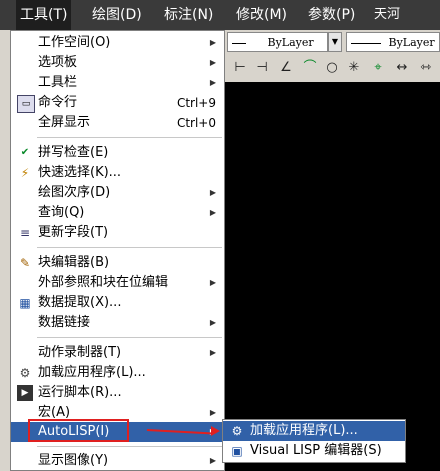 The image size is (440, 471). I want to click on menu-item-data-links: 数据链接 ▶, so click(117, 323).